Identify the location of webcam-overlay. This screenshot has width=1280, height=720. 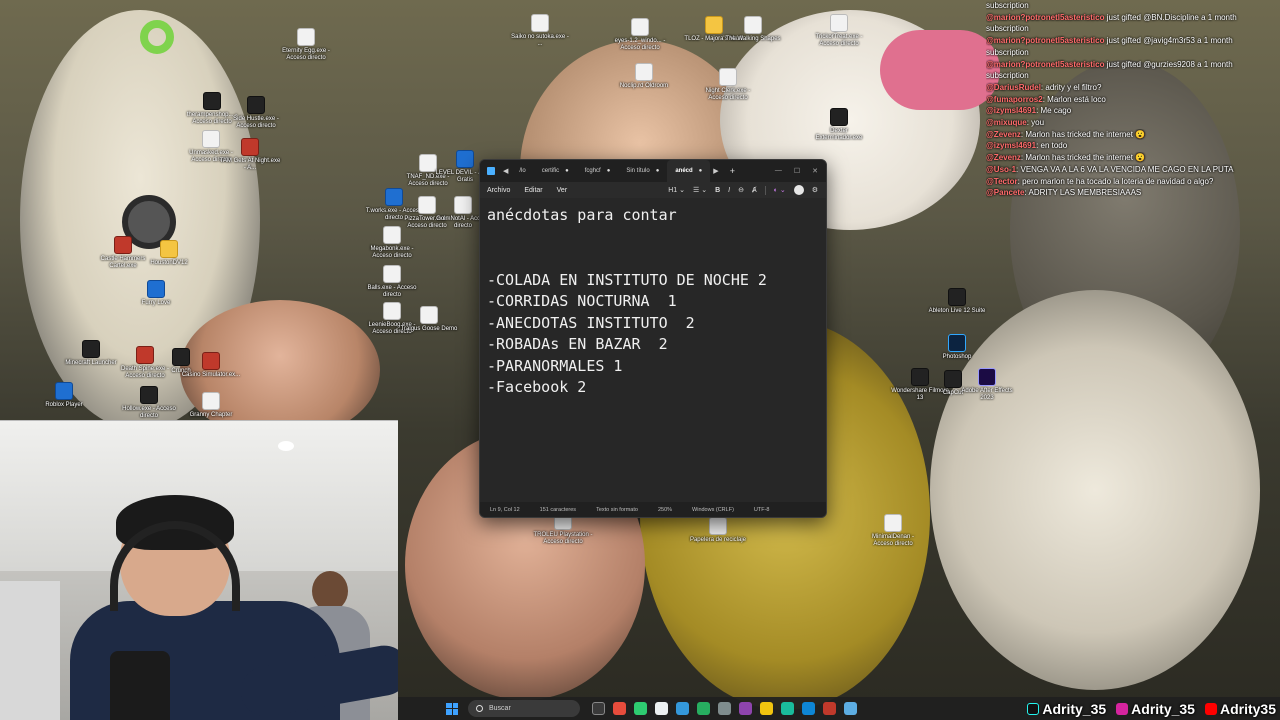
(199, 570).